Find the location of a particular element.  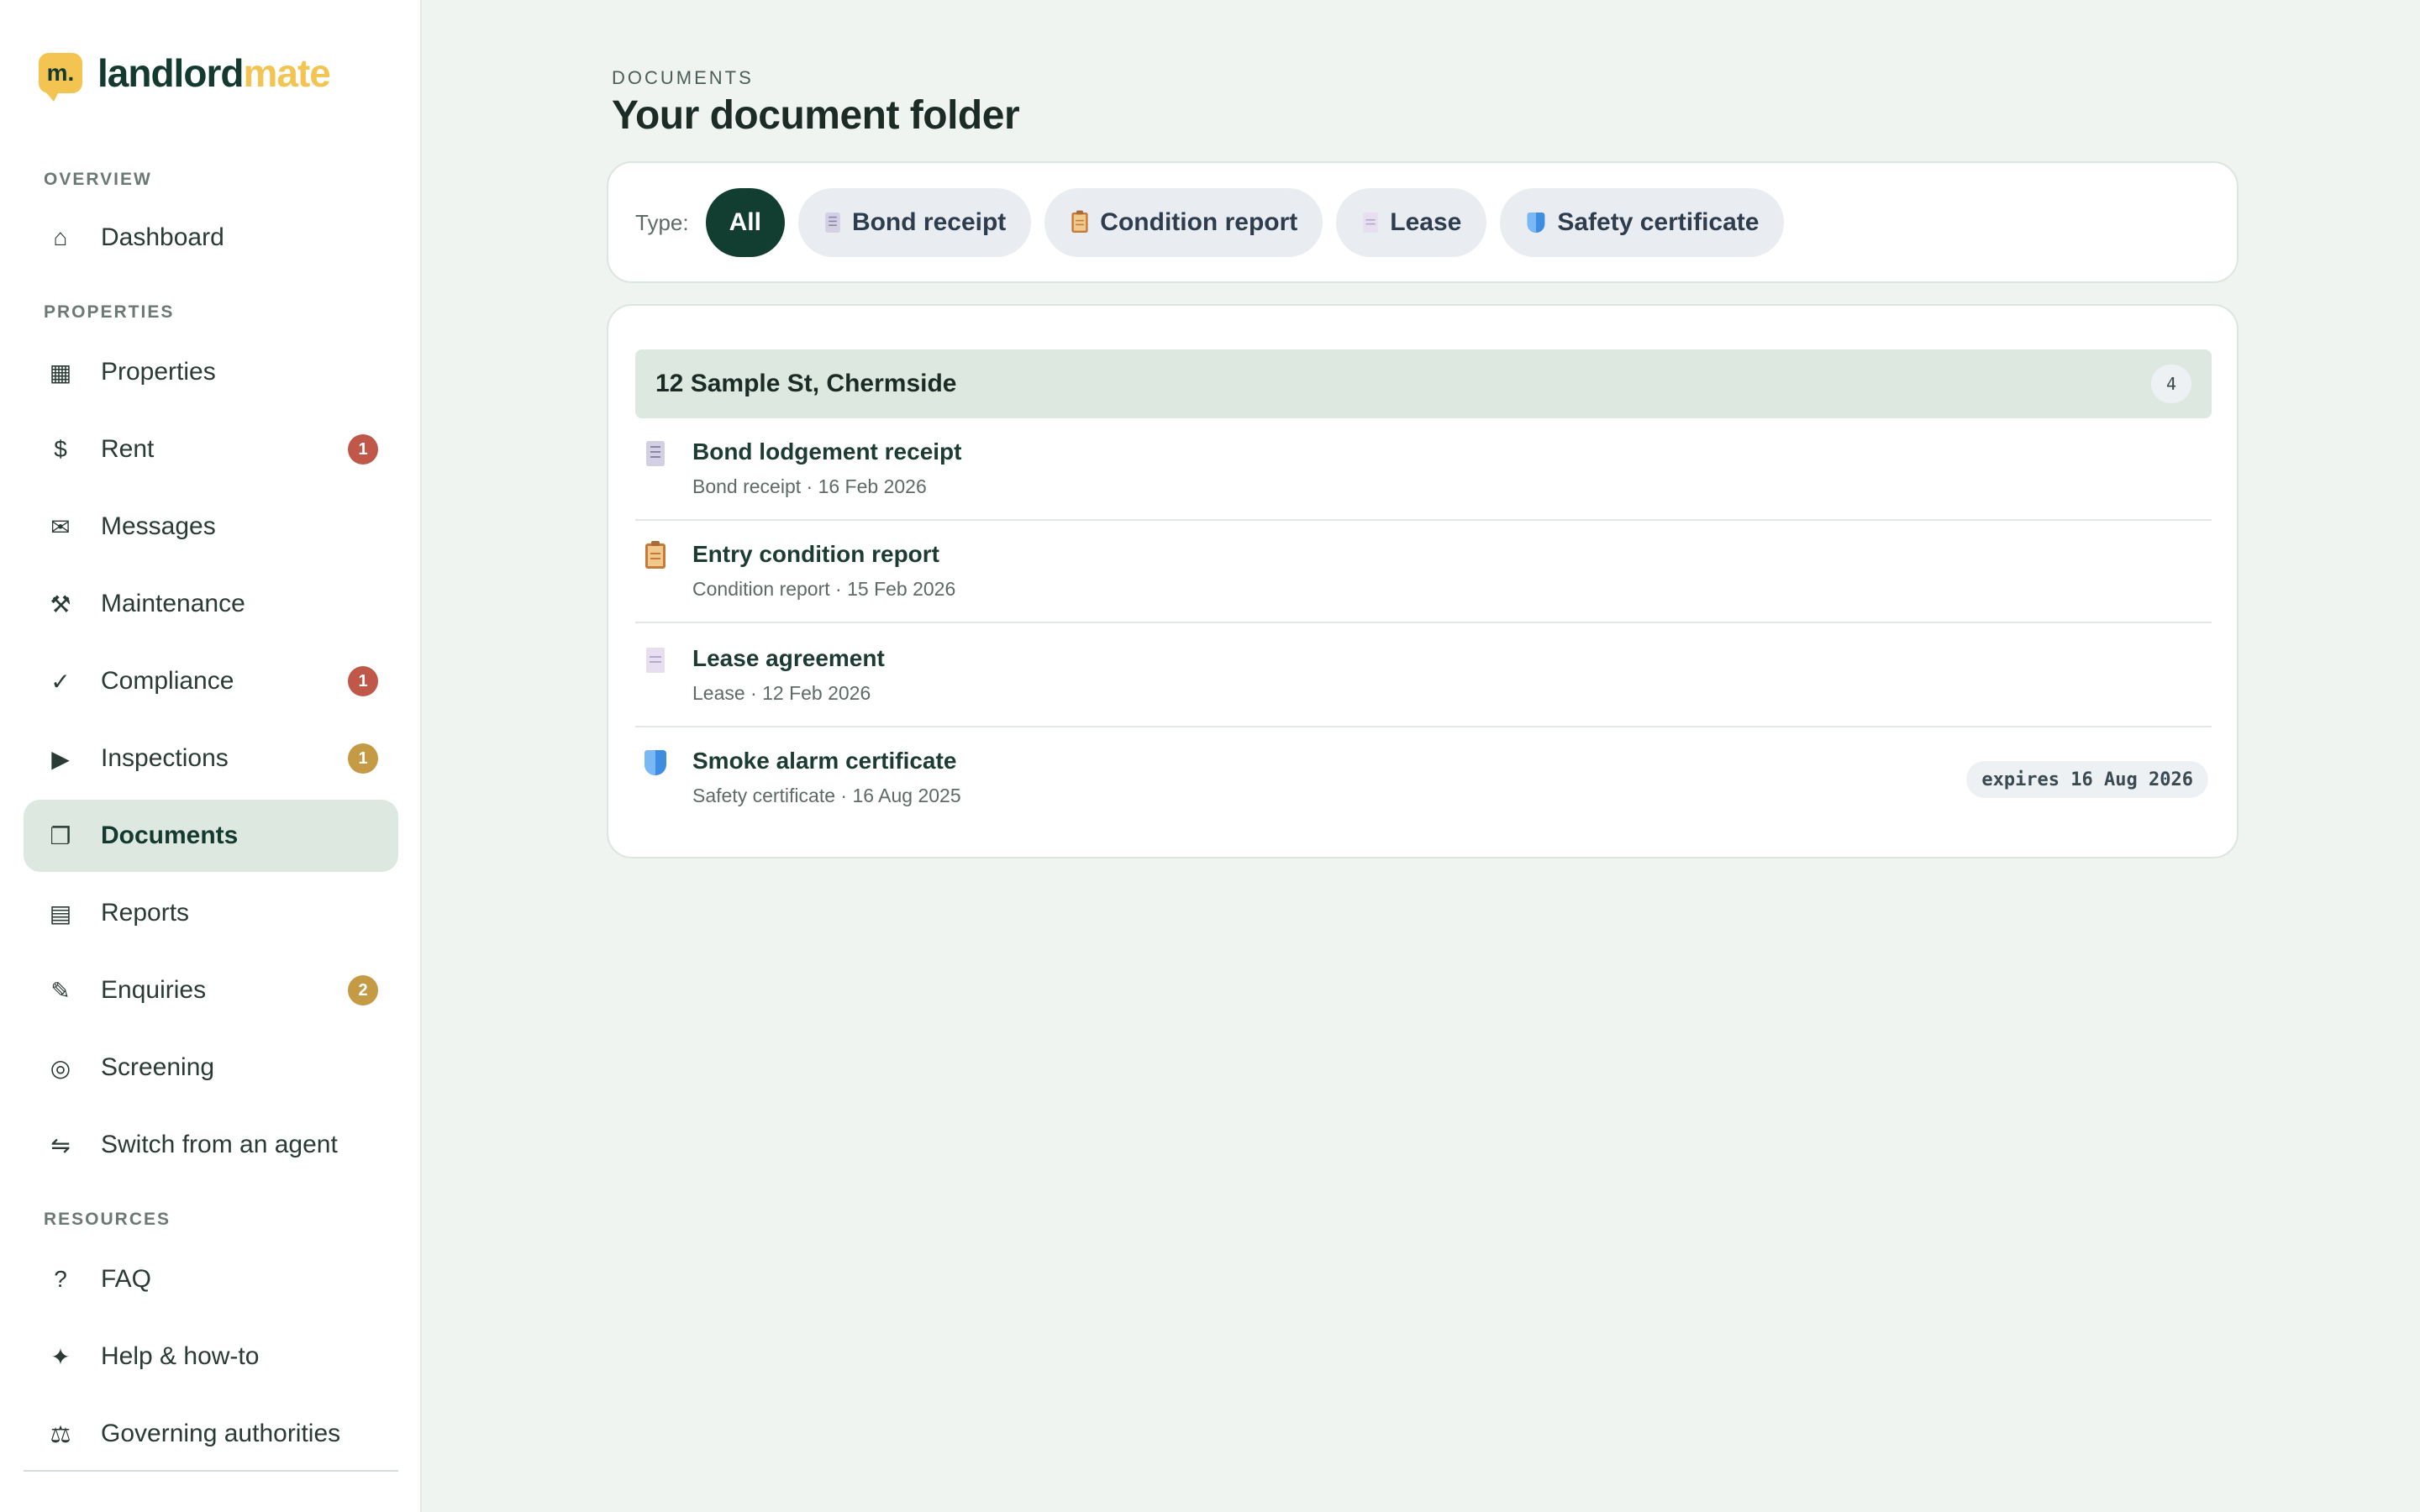

filter-chip-bond-receipt: Bond receipt is located at coordinates (914, 222).